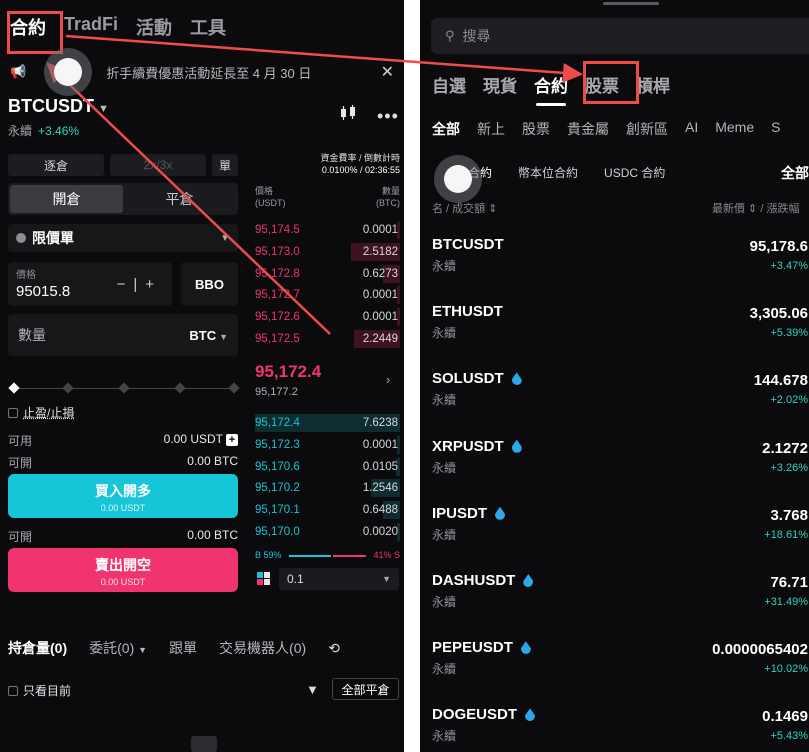 The height and width of the screenshot is (752, 809). I want to click on sell-ratio-bar, so click(349, 556).